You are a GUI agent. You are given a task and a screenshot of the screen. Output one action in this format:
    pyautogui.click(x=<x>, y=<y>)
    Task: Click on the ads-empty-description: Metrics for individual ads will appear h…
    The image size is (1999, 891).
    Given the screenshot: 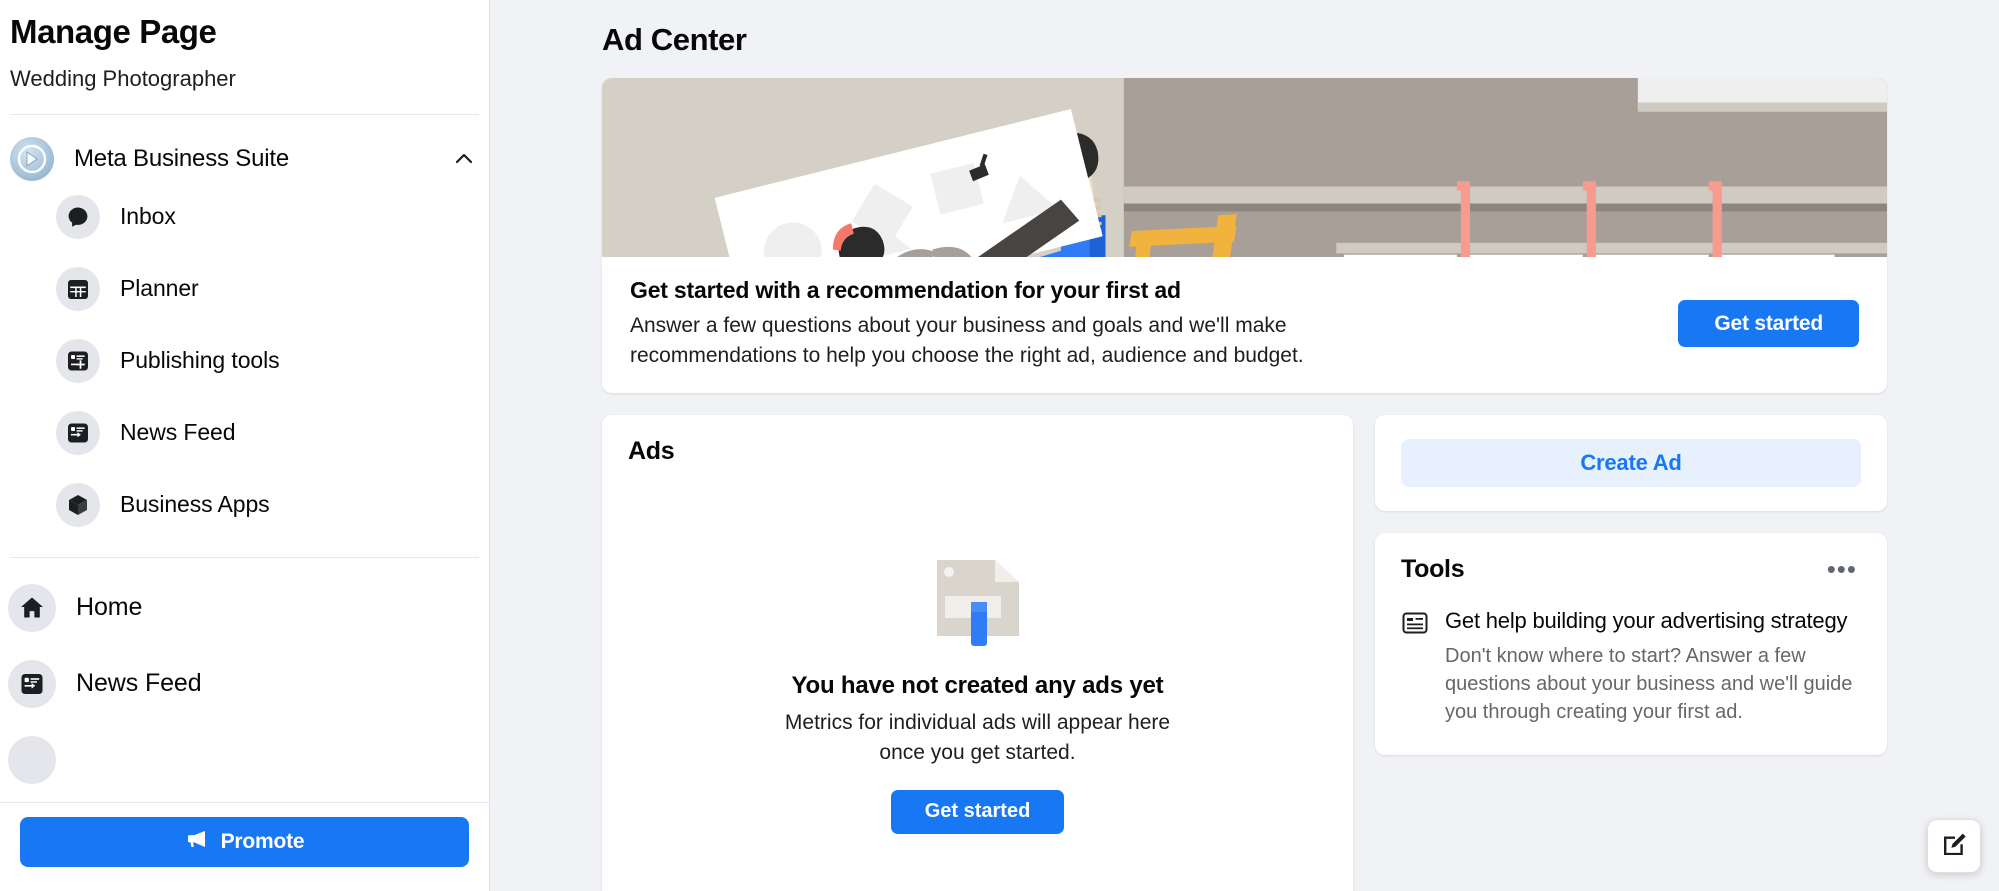 What is the action you would take?
    pyautogui.click(x=977, y=738)
    